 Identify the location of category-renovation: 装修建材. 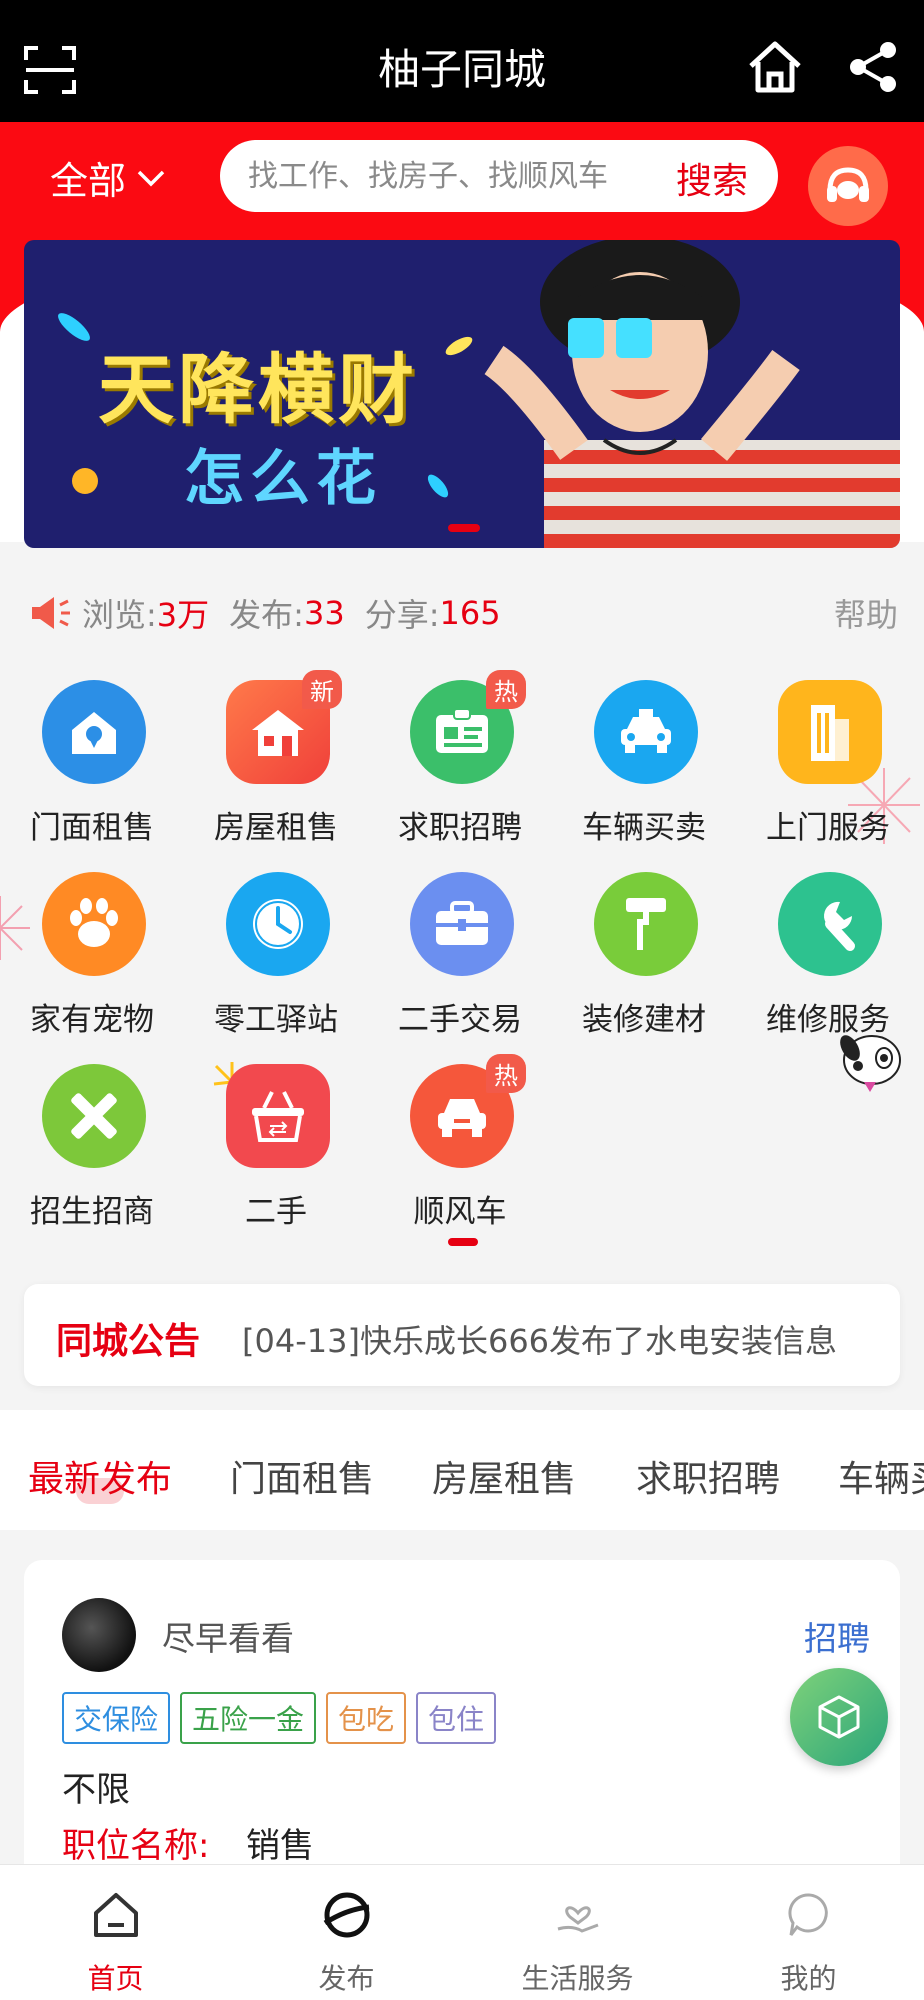
(644, 962).